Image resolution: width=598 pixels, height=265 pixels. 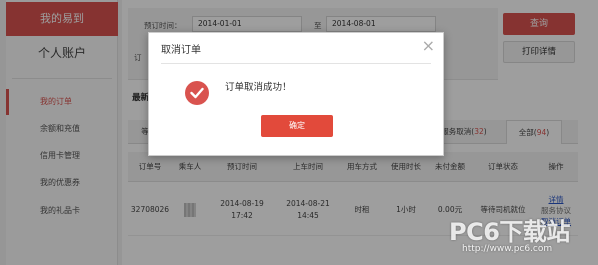 I want to click on success-check-icon, so click(x=197, y=93).